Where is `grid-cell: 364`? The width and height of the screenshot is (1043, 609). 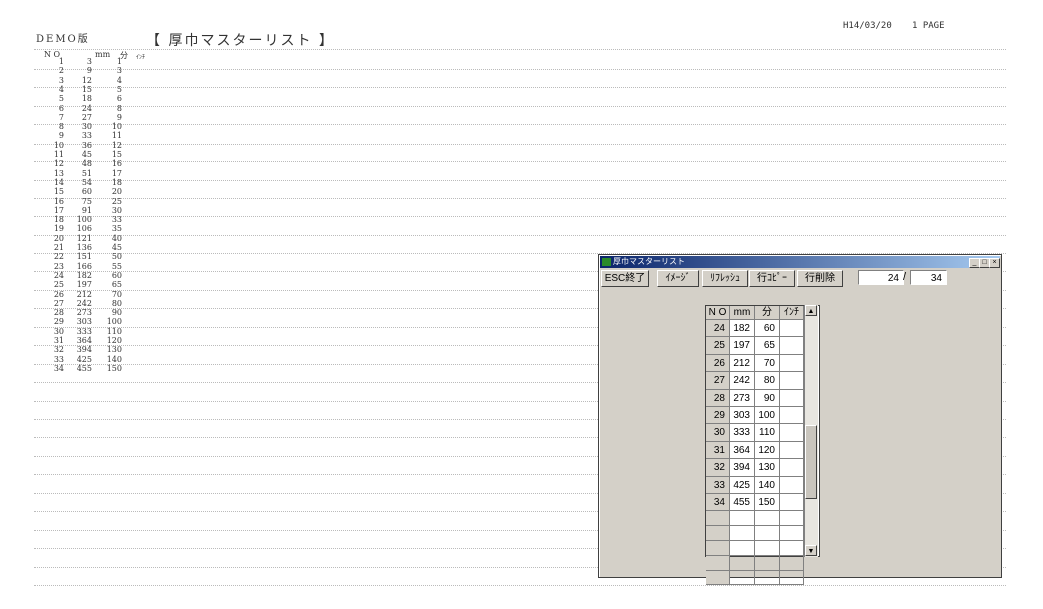
grid-cell: 364 is located at coordinates (742, 450).